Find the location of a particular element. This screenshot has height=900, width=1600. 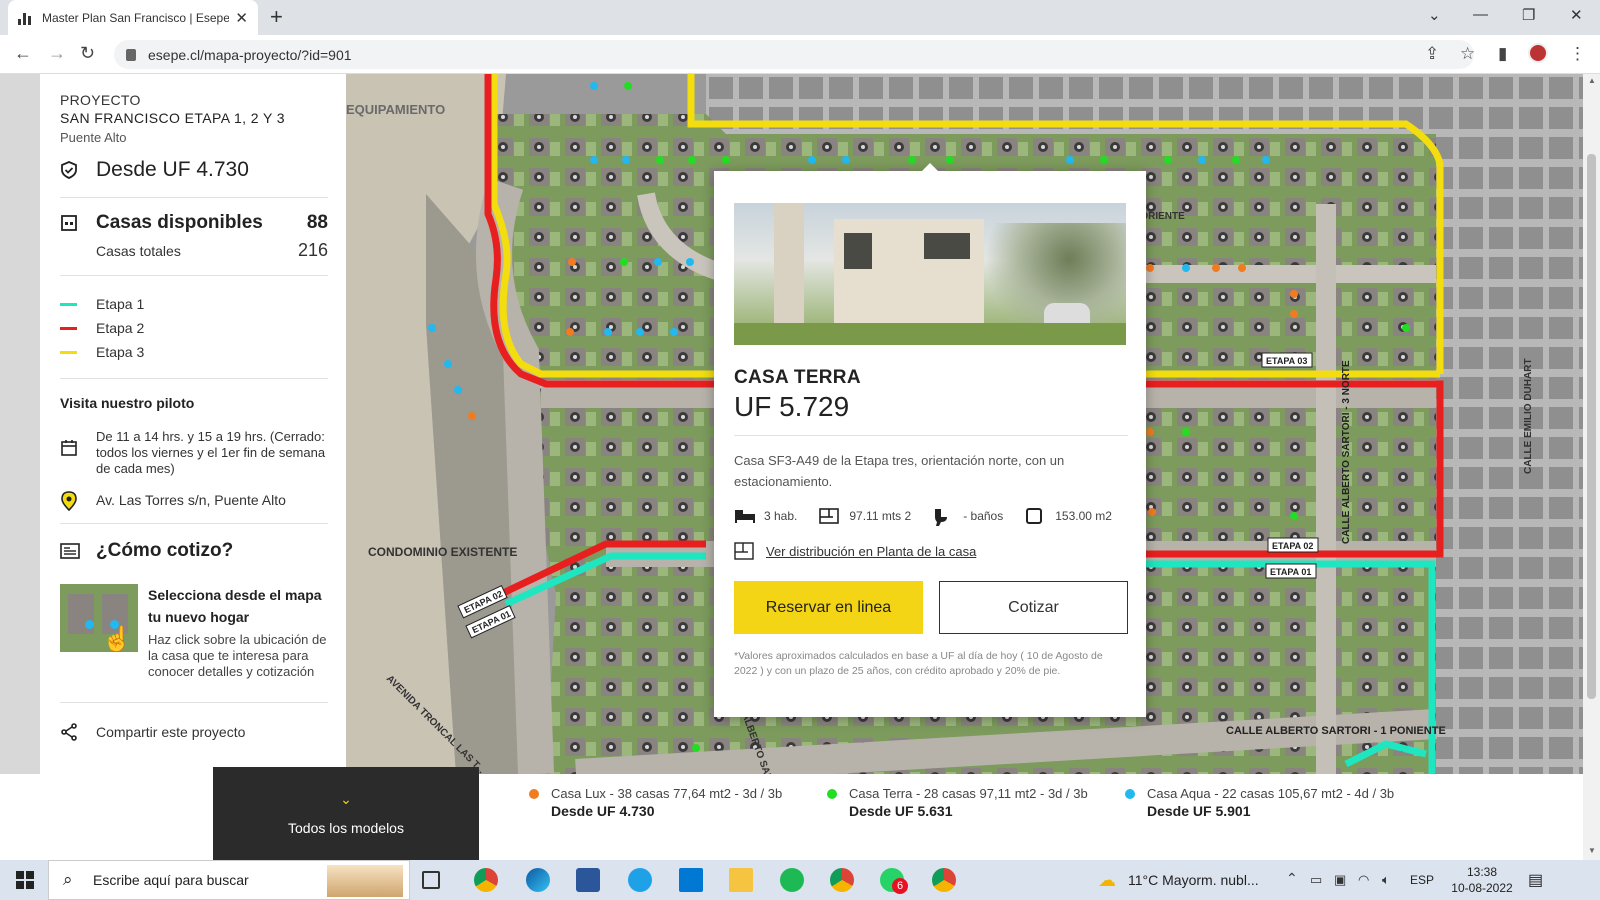

floorplan-link: Ver distribución en Planta de la casa is located at coordinates (931, 551).